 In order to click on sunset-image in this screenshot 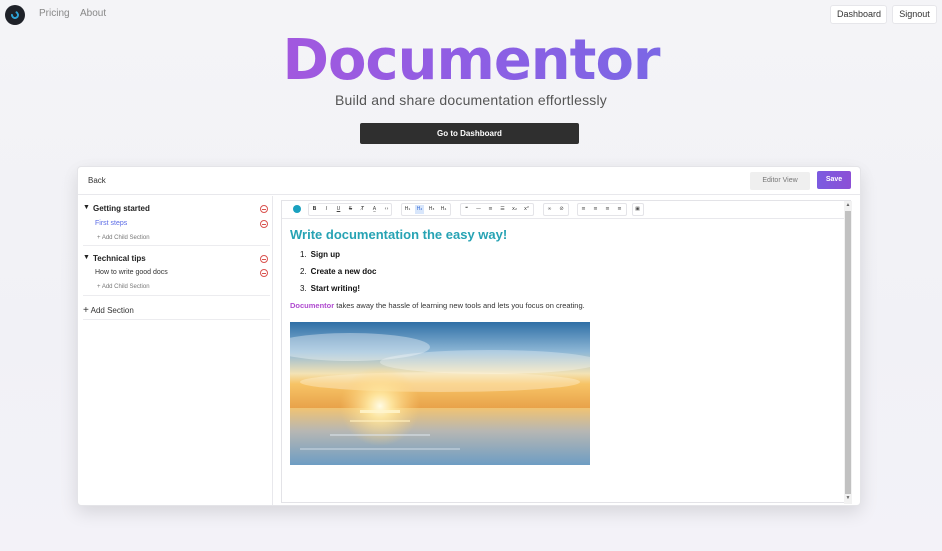, I will do `click(440, 393)`.